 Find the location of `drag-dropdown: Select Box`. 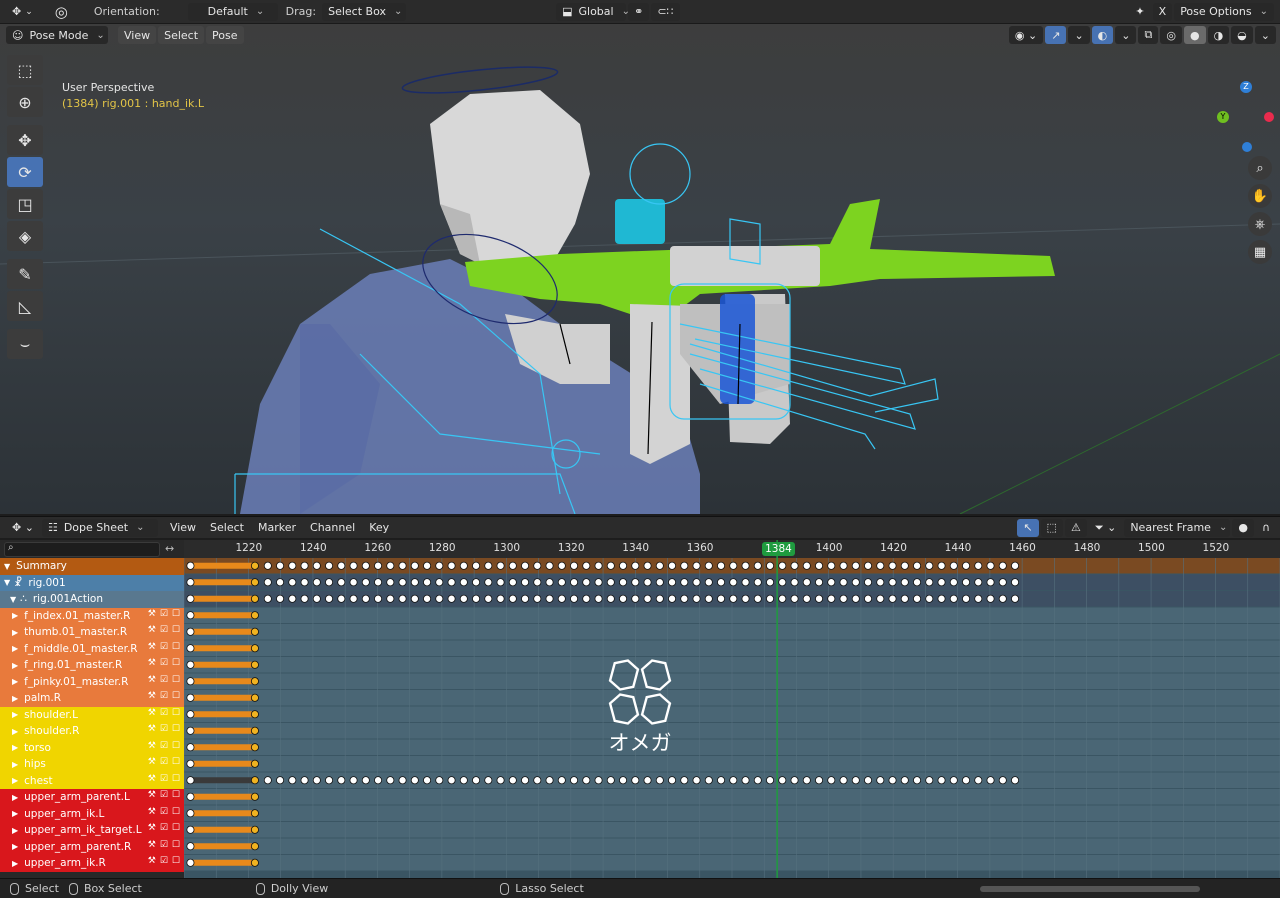

drag-dropdown: Select Box is located at coordinates (364, 11).